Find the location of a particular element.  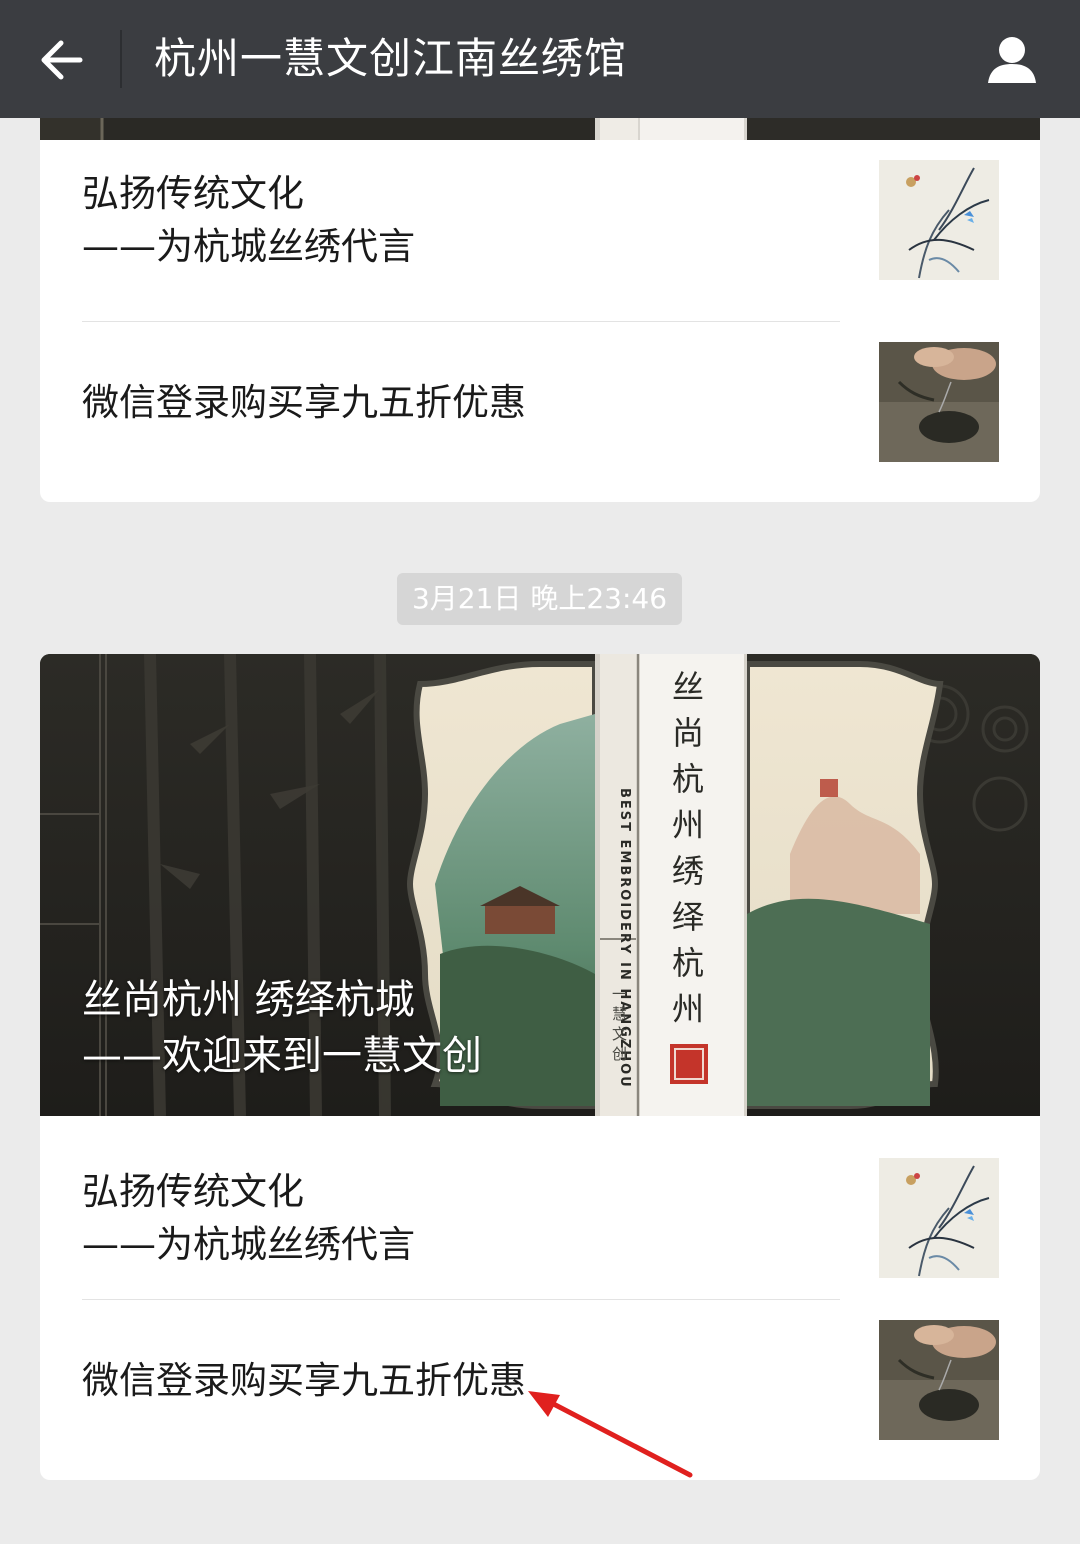

cover-title: 丝尚杭州 绣绎杭城 ——欢迎来到一慧文创 is located at coordinates (342, 1028).